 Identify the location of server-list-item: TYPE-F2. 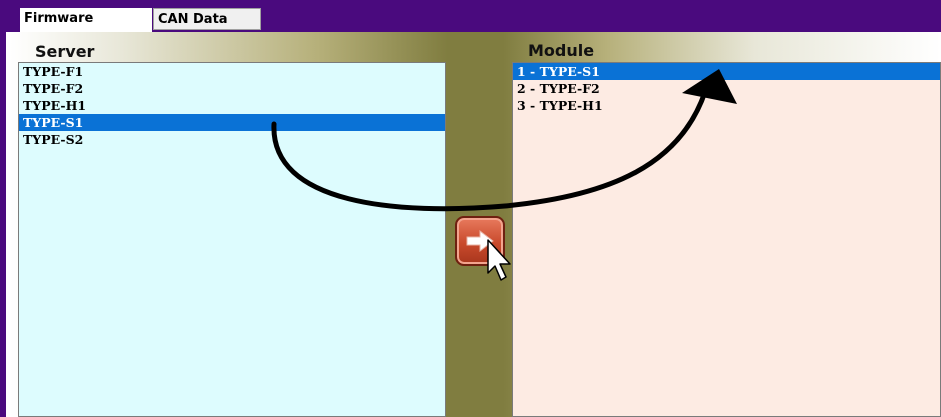
(232, 88).